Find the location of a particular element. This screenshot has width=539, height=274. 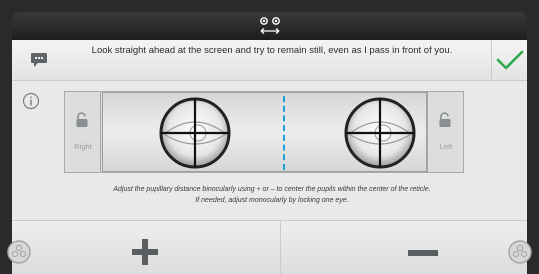

minus-icon is located at coordinates (423, 253).